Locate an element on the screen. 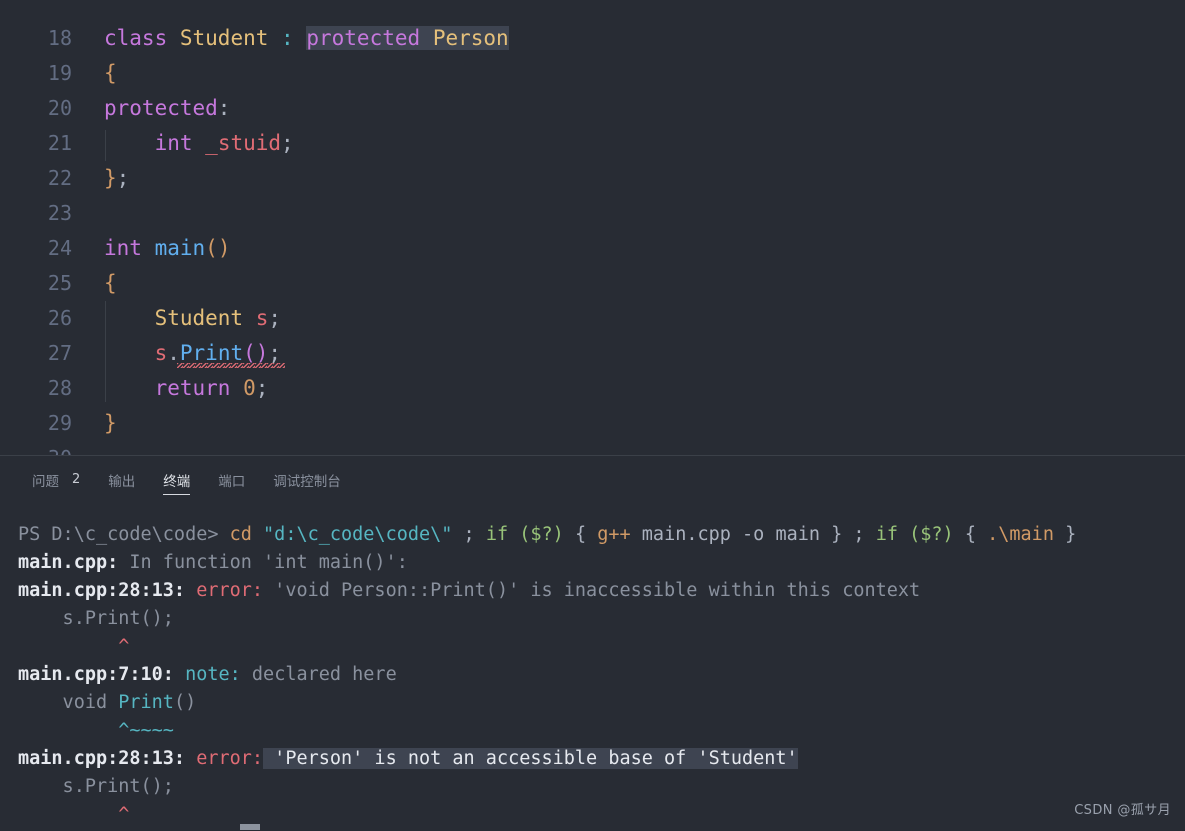  code-line-23: 23 }; is located at coordinates (592, 193).